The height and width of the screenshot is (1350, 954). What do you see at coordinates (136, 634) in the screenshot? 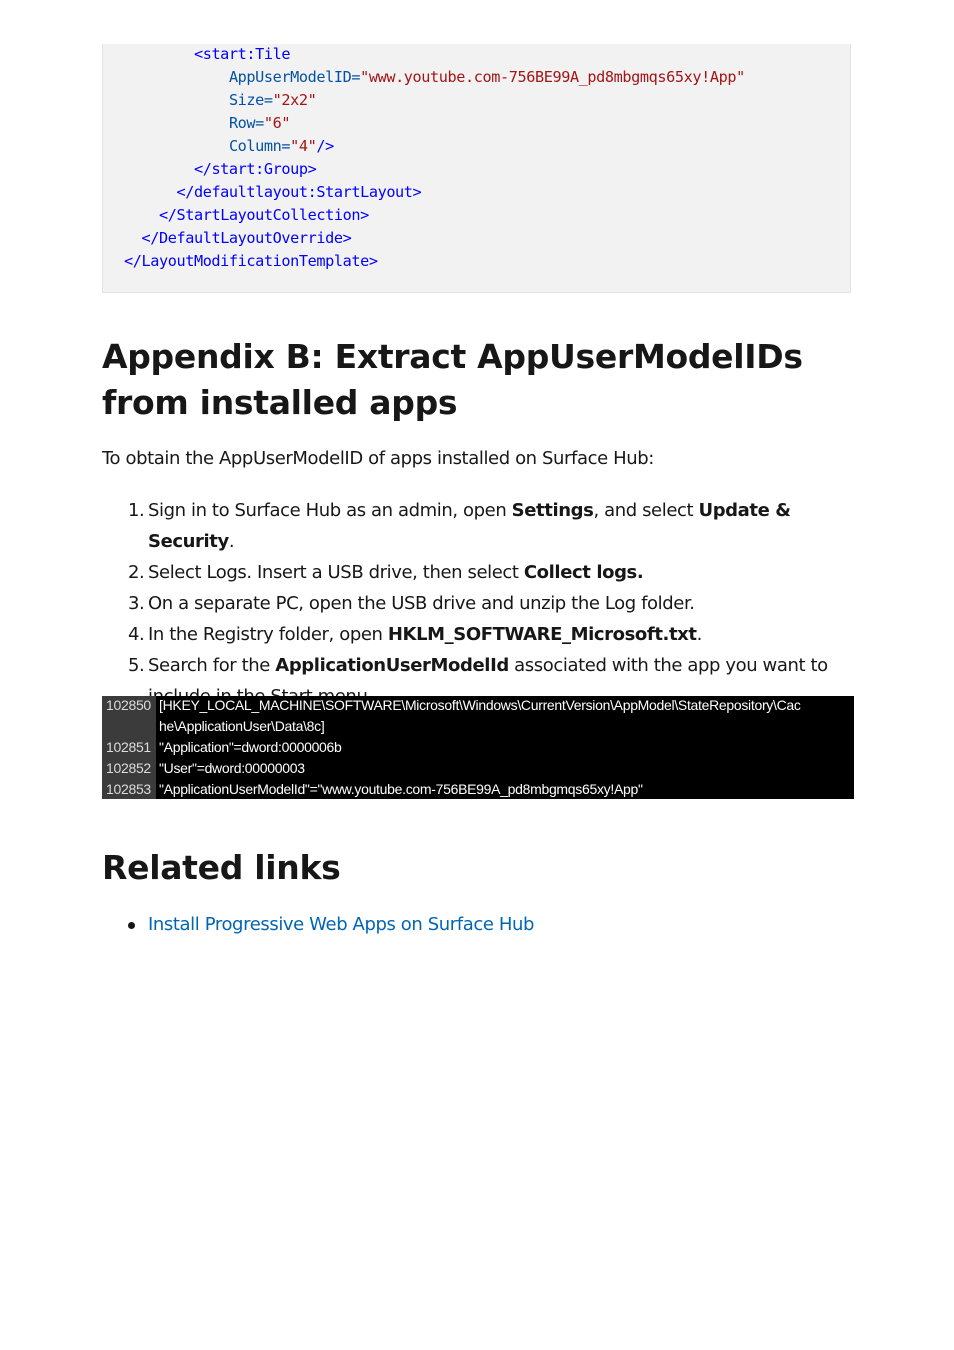
I see `step-number: 4.` at bounding box center [136, 634].